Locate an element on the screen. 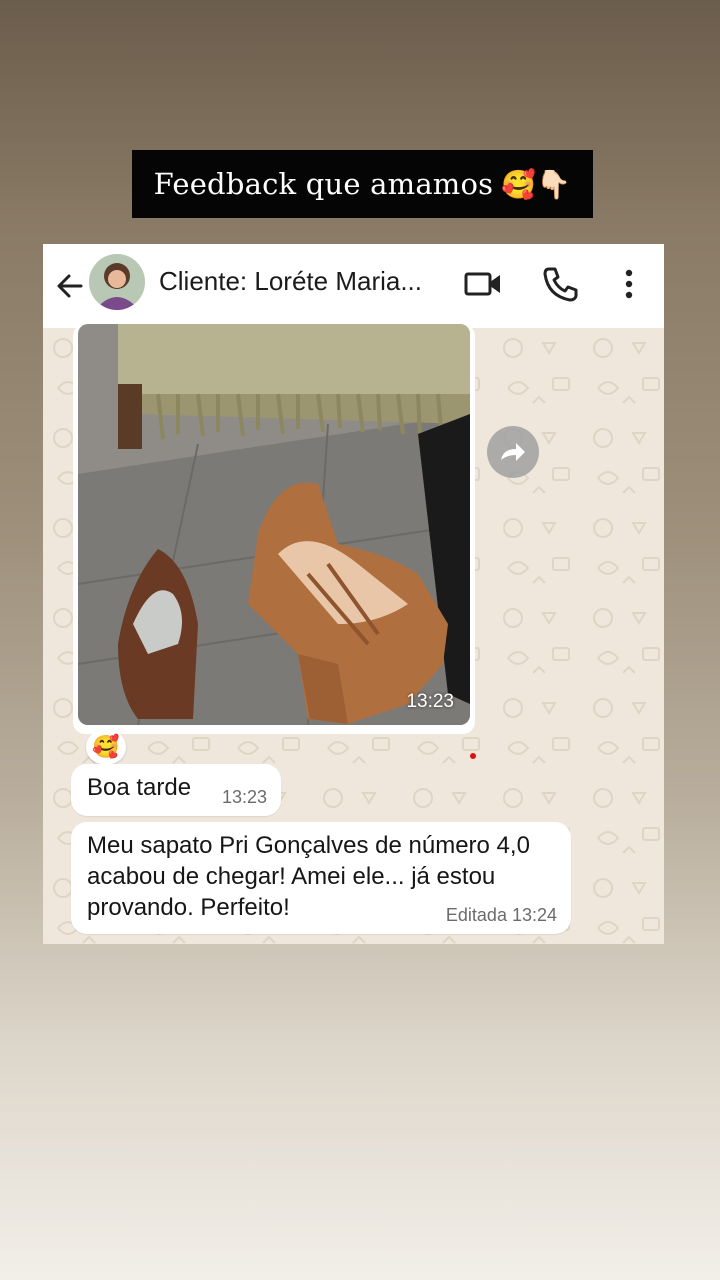  forward-button is located at coordinates (513, 452).